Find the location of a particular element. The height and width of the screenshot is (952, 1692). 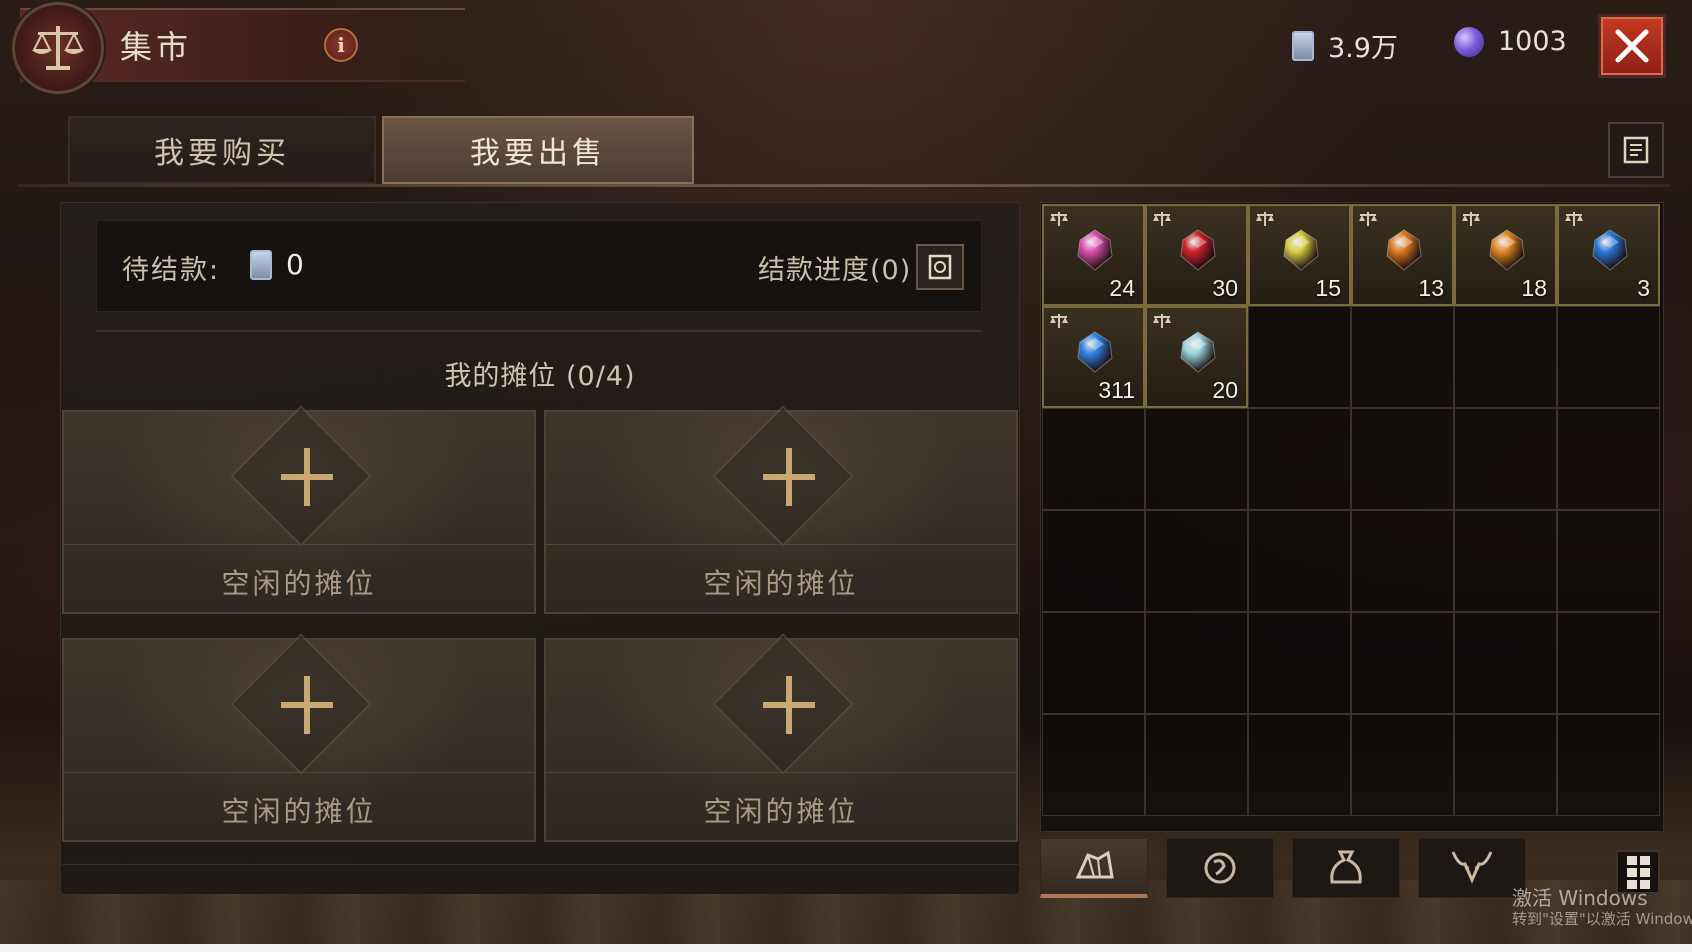

tab-sell: 我要出售 is located at coordinates (538, 150).